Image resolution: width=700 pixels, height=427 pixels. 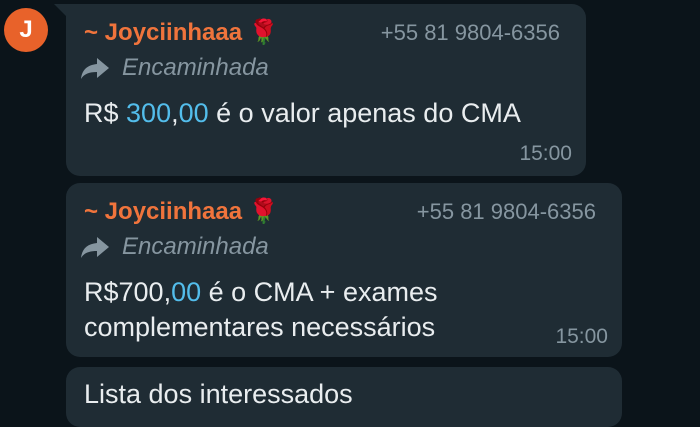 I want to click on avatar-letter: J, so click(x=26, y=29).